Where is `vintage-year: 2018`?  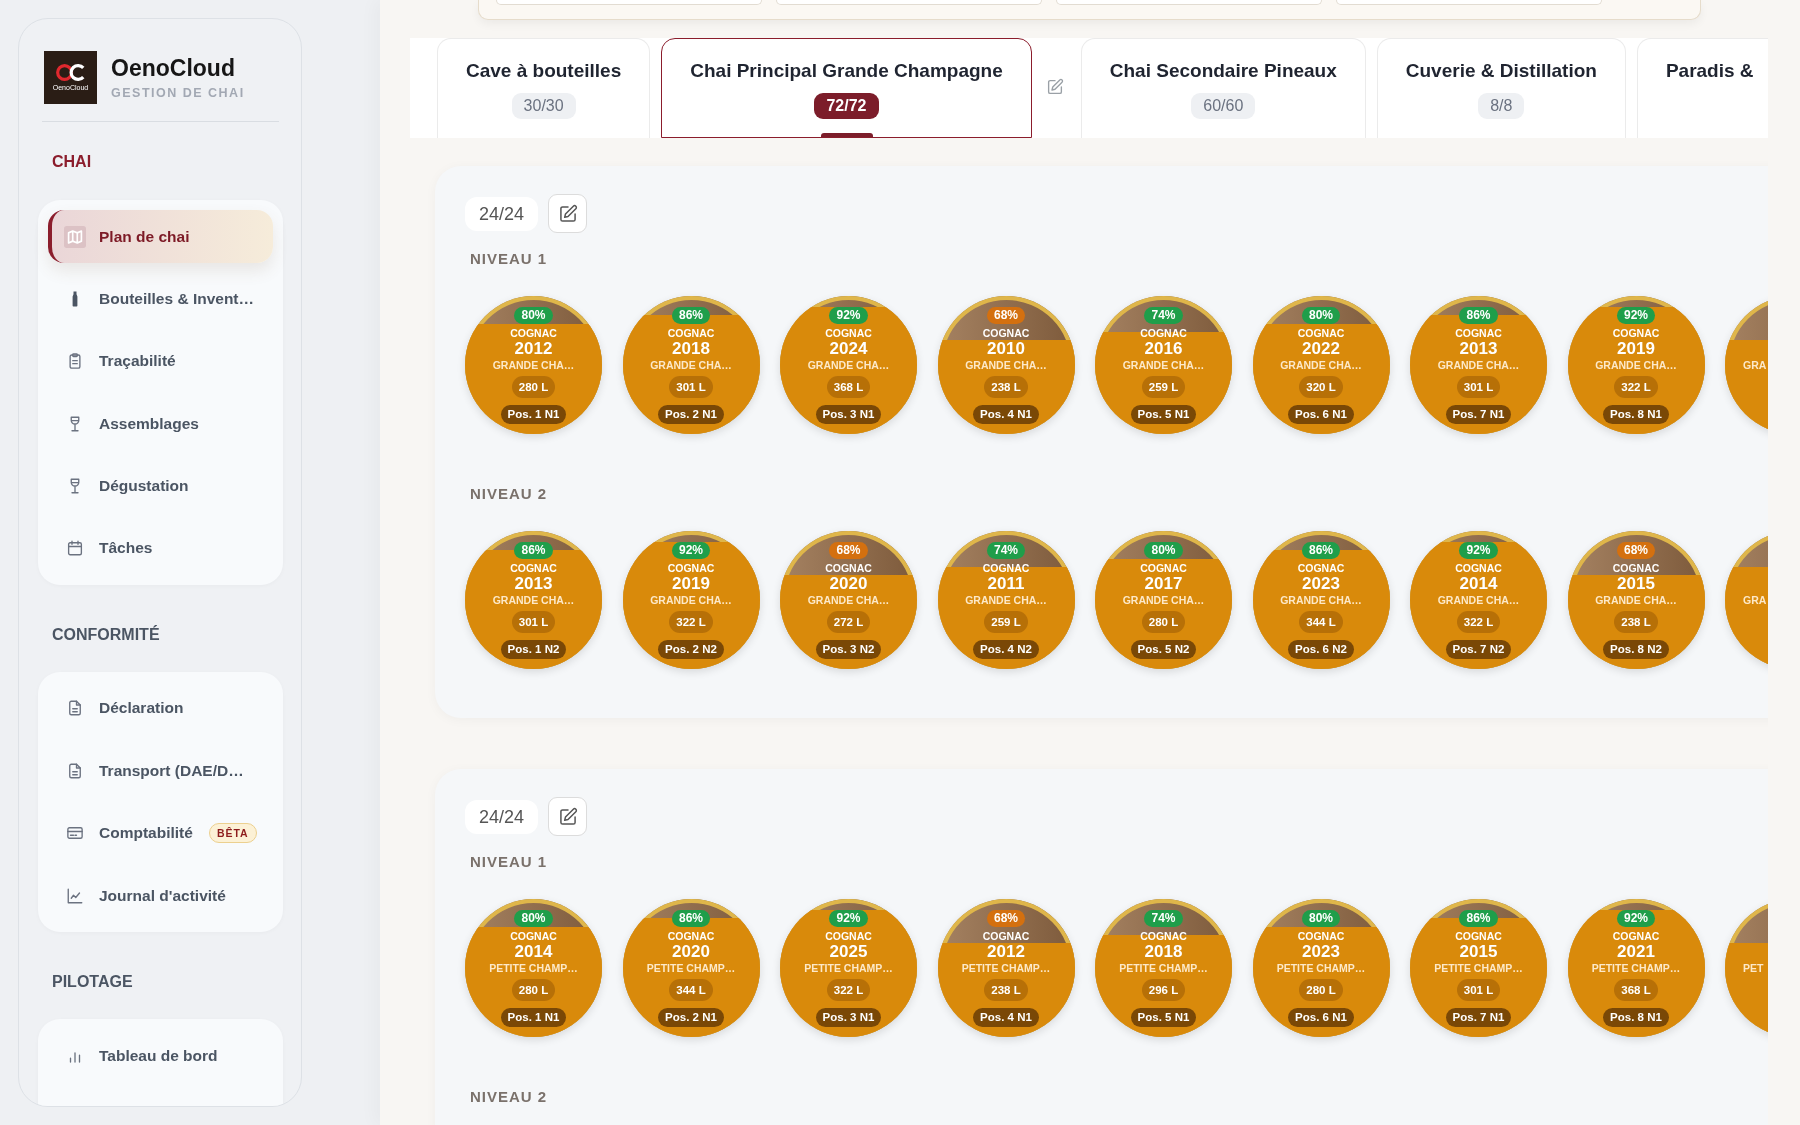
vintage-year: 2018 is located at coordinates (1163, 952).